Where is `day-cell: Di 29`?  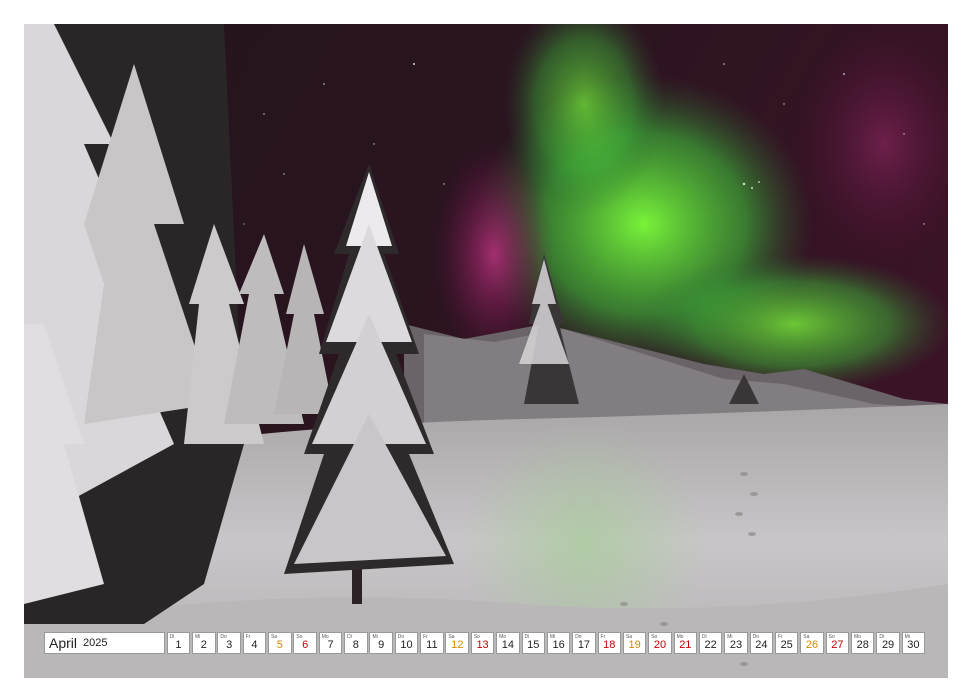 day-cell: Di 29 is located at coordinates (888, 643).